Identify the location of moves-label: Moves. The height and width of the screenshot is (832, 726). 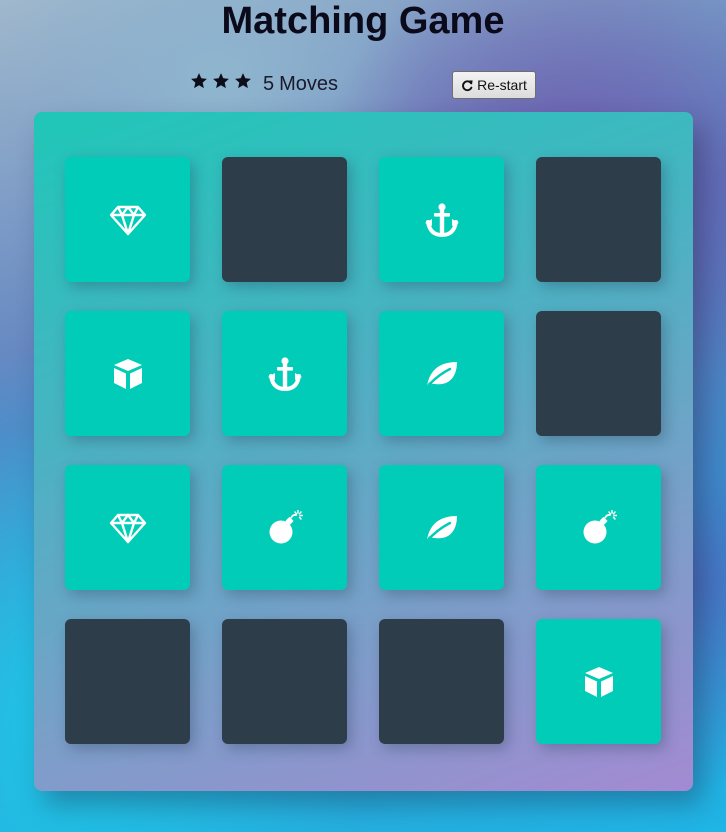
(309, 84).